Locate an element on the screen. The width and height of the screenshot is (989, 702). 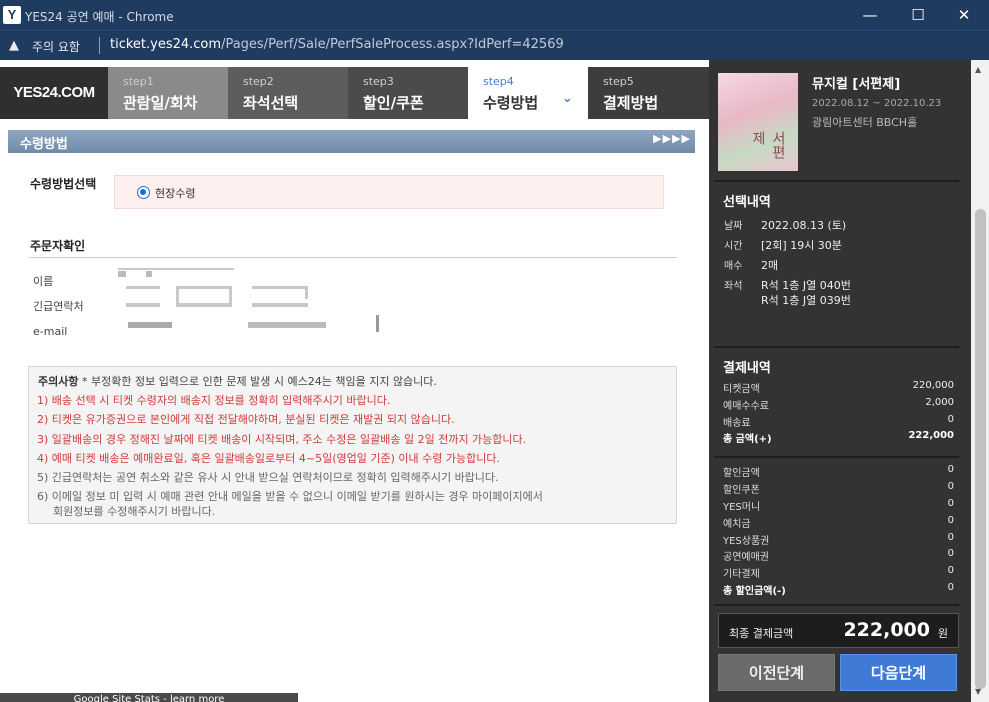
step-number: step4 is located at coordinates (498, 81).